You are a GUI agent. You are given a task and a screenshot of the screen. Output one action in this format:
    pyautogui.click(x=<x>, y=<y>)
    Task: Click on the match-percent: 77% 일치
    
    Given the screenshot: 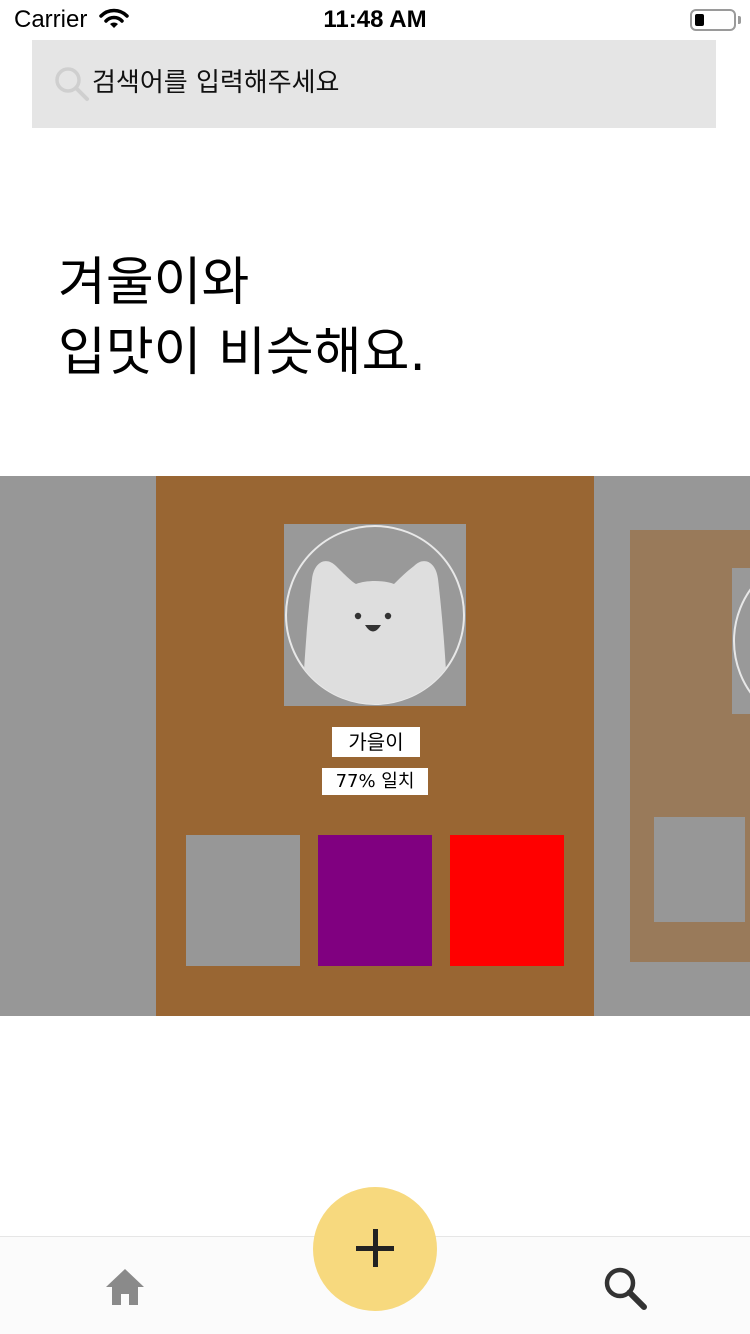 What is the action you would take?
    pyautogui.click(x=375, y=781)
    